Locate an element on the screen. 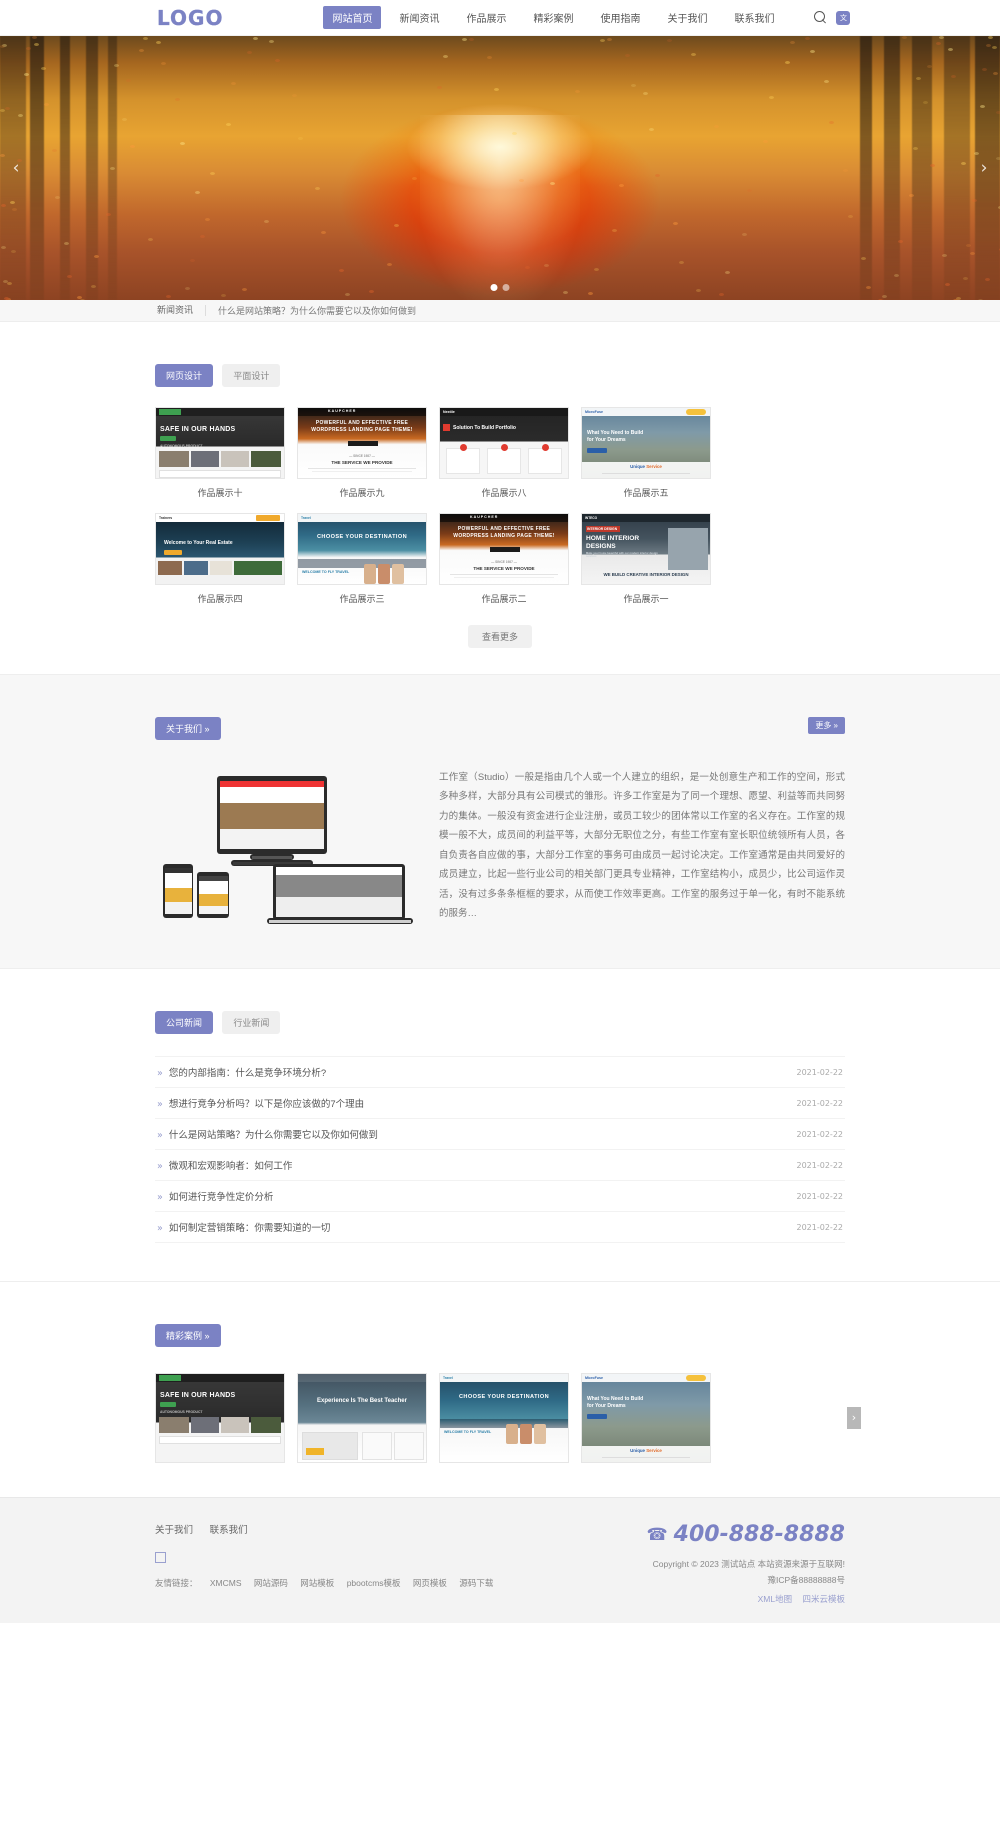 The height and width of the screenshot is (1846, 1000). case-card: SAFE IN OUR HANDS AUTONOMOUS PRODUCT is located at coordinates (220, 1418).